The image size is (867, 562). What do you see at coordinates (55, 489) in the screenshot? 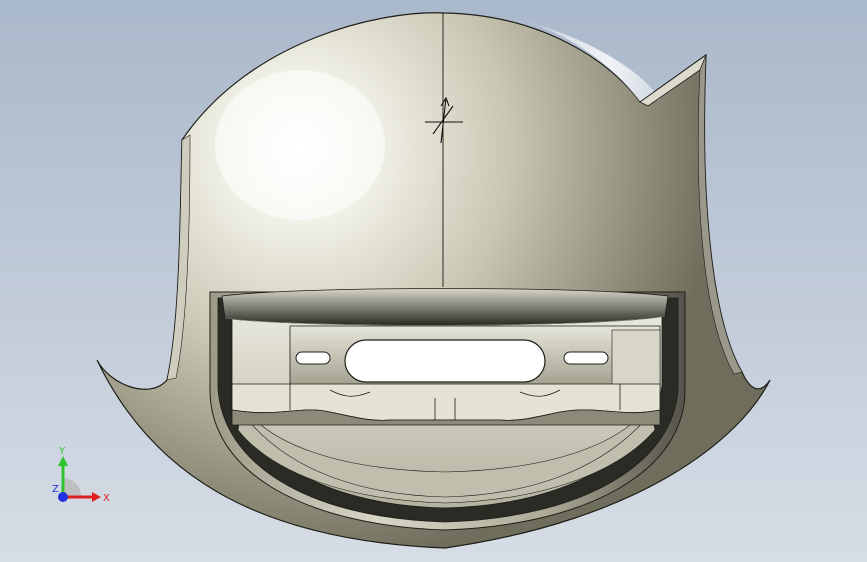
I see `z-axis-label: Z` at bounding box center [55, 489].